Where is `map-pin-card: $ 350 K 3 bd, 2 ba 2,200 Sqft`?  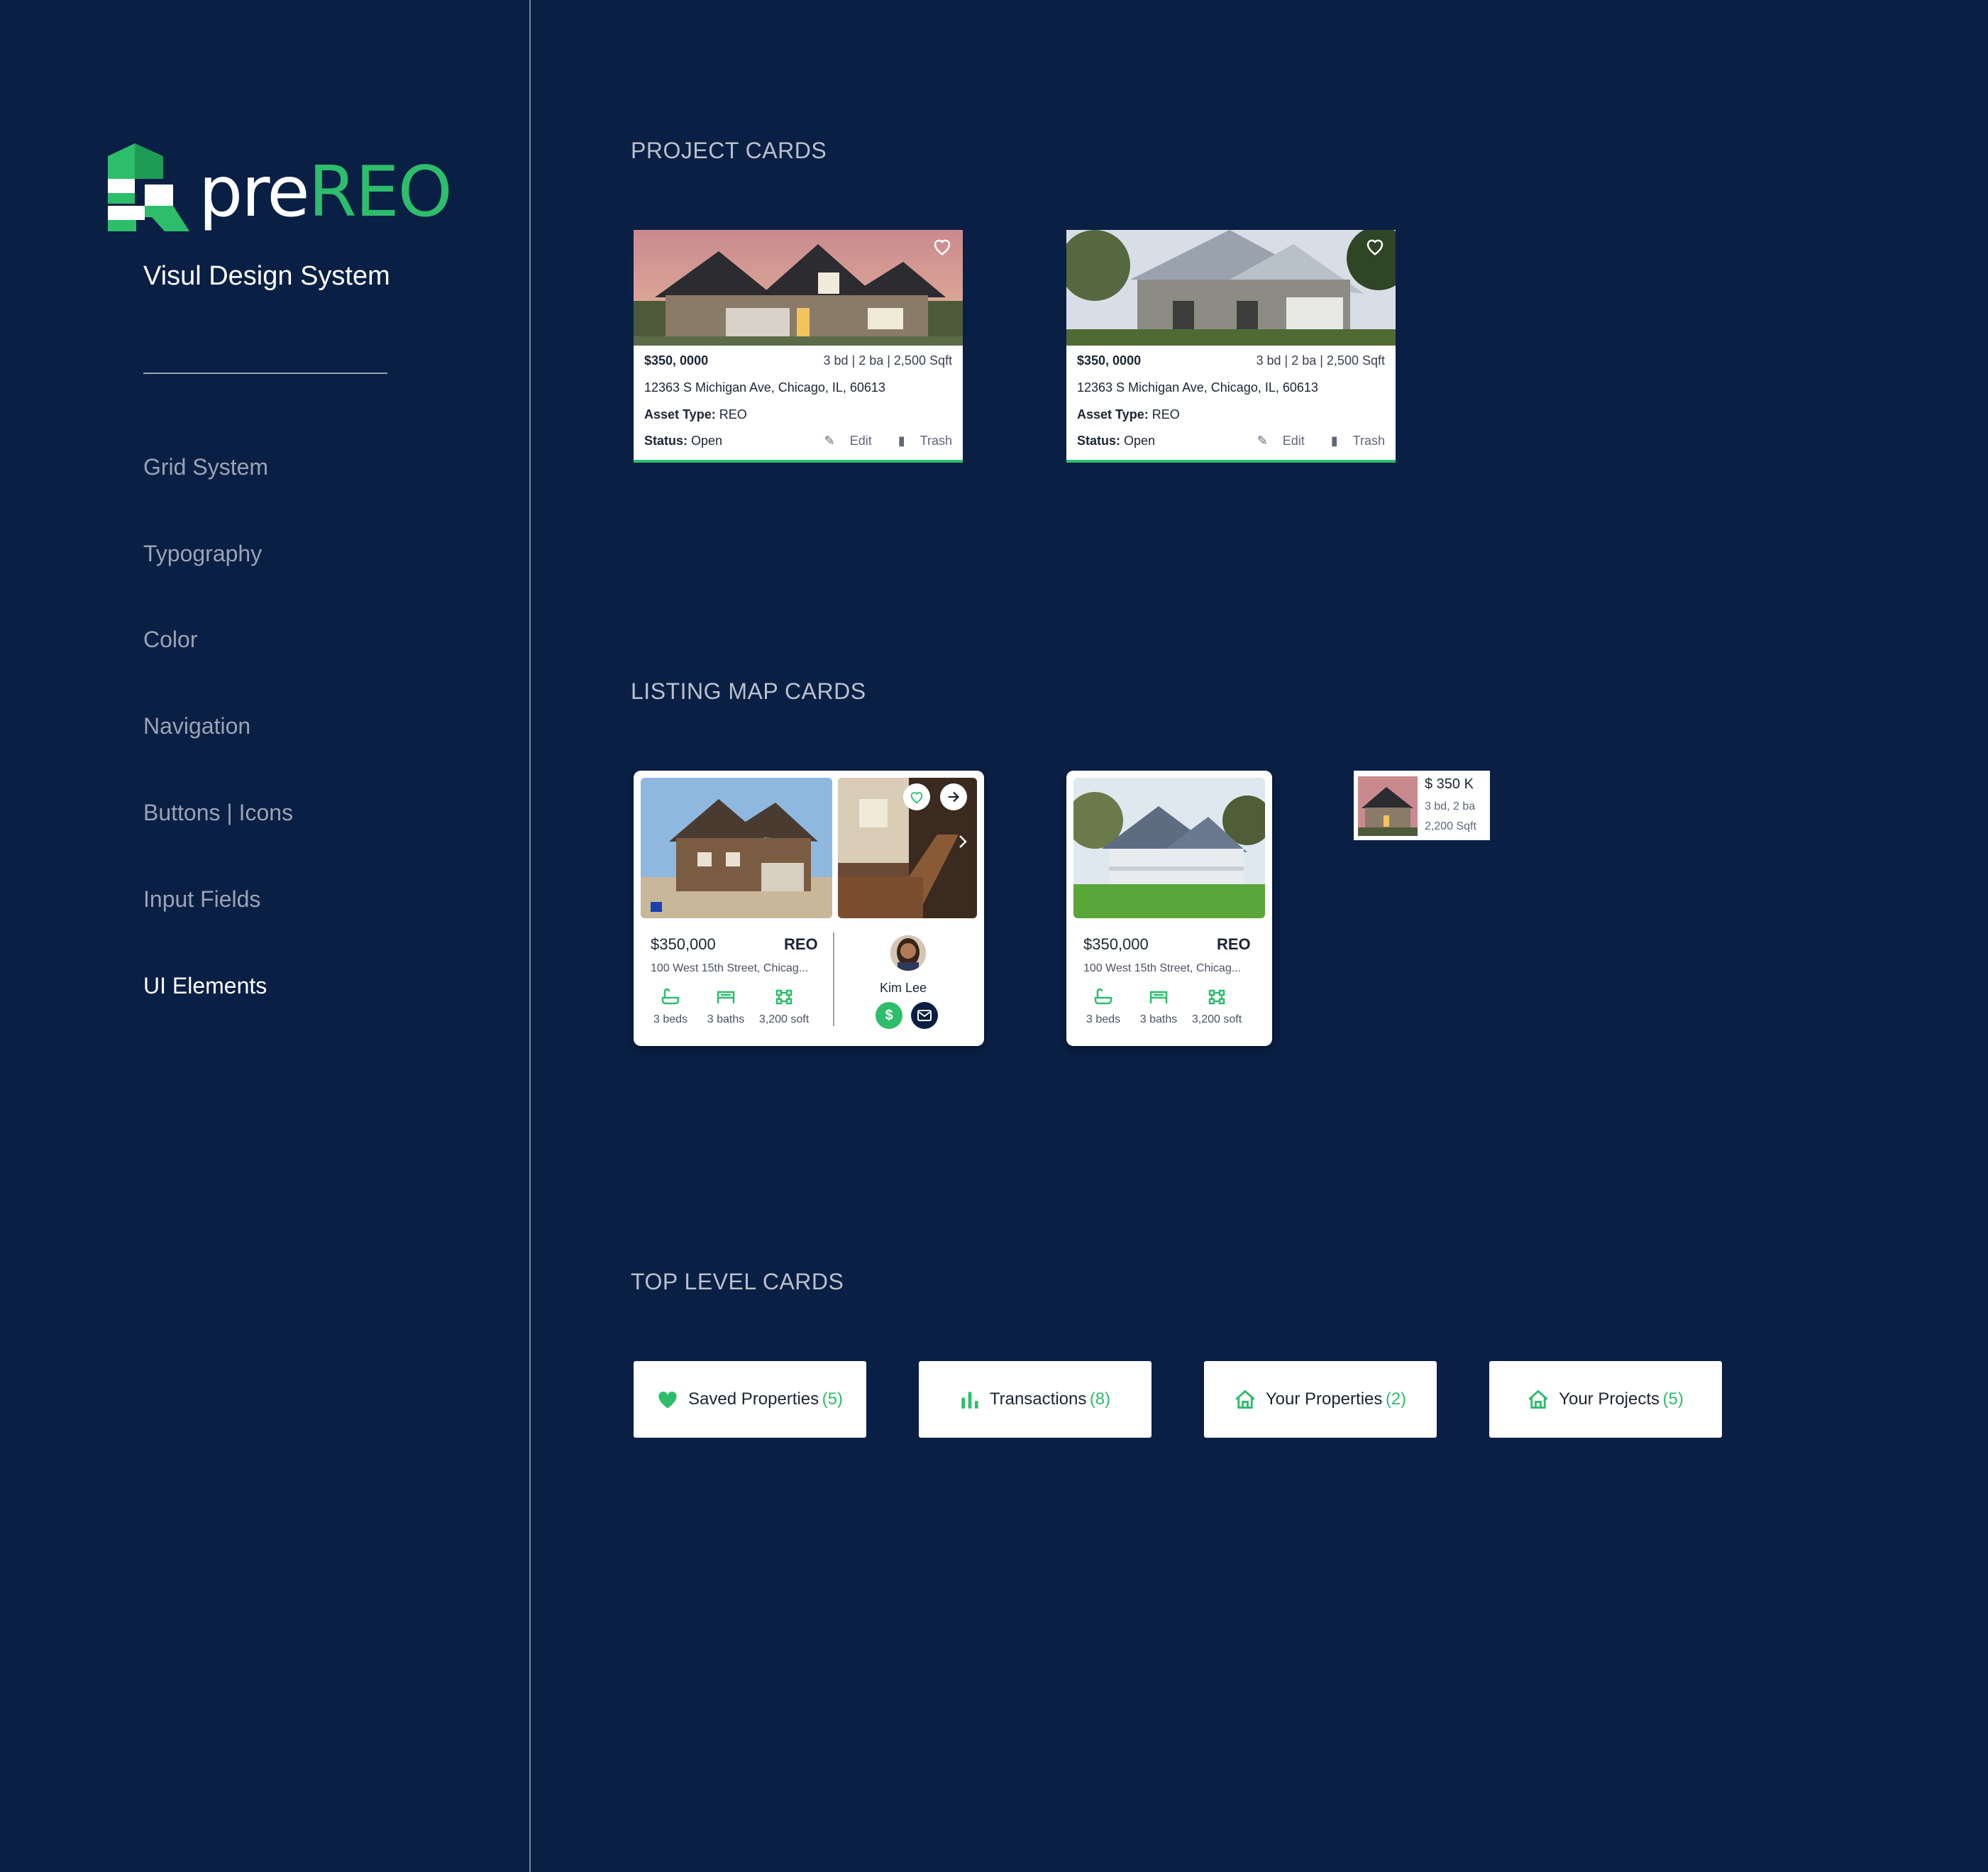
map-pin-card: $ 350 K 3 bd, 2 ba 2,200 Sqft is located at coordinates (1422, 806).